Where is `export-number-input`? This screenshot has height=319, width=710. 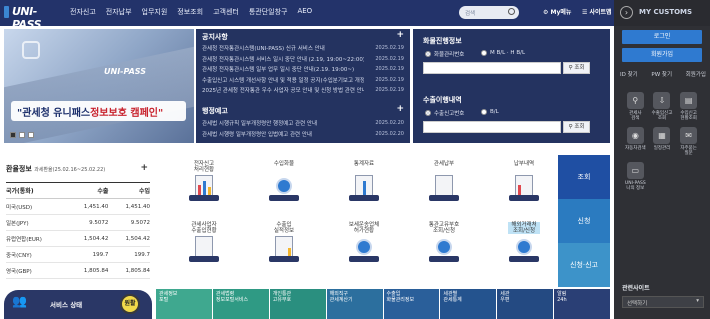 export-number-input is located at coordinates (492, 127).